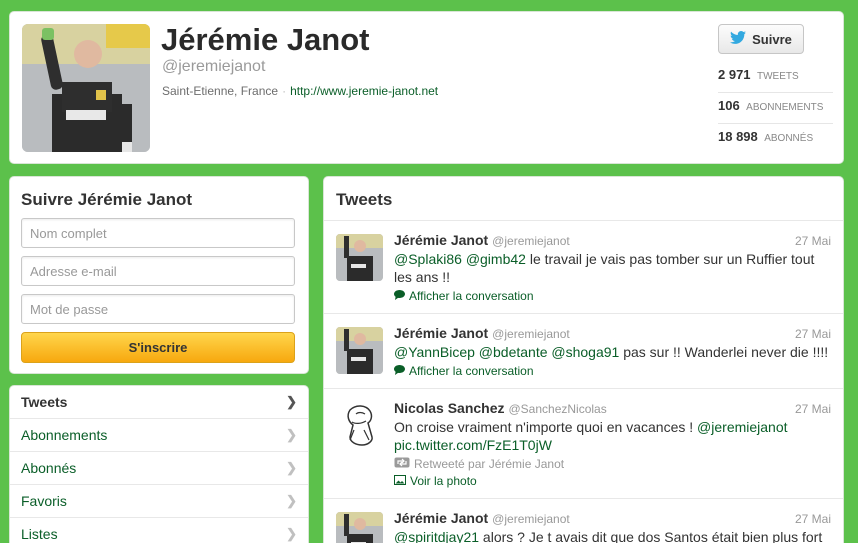  Describe the element at coordinates (583, 199) in the screenshot. I see `timeline-title: Tweets` at that location.